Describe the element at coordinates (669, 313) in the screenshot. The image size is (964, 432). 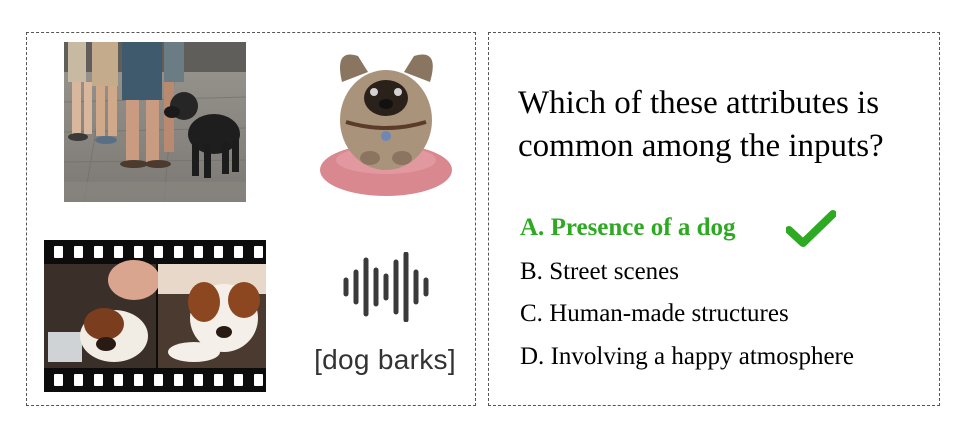
I see `answer-text: Human-made structures` at that location.